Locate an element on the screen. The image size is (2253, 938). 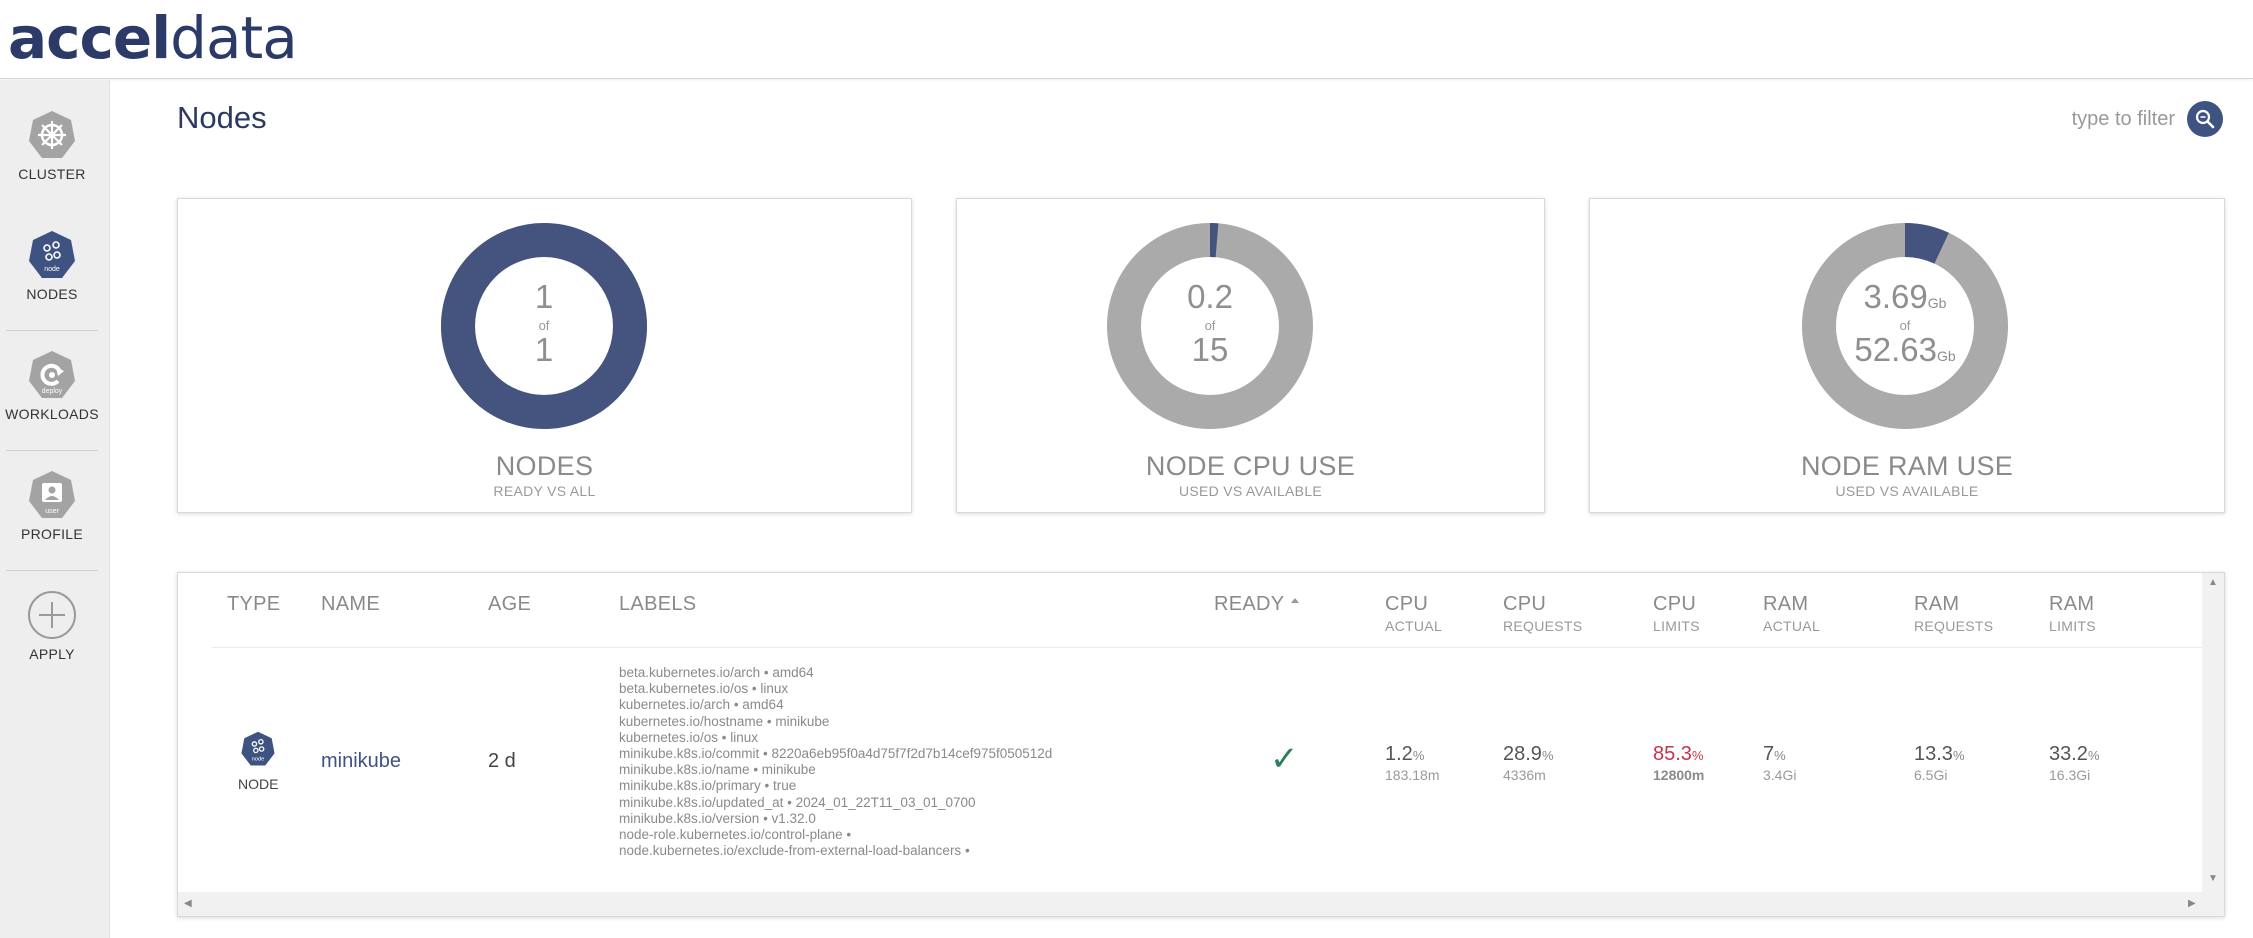
card-title: NODE CPU USE is located at coordinates (1250, 466).